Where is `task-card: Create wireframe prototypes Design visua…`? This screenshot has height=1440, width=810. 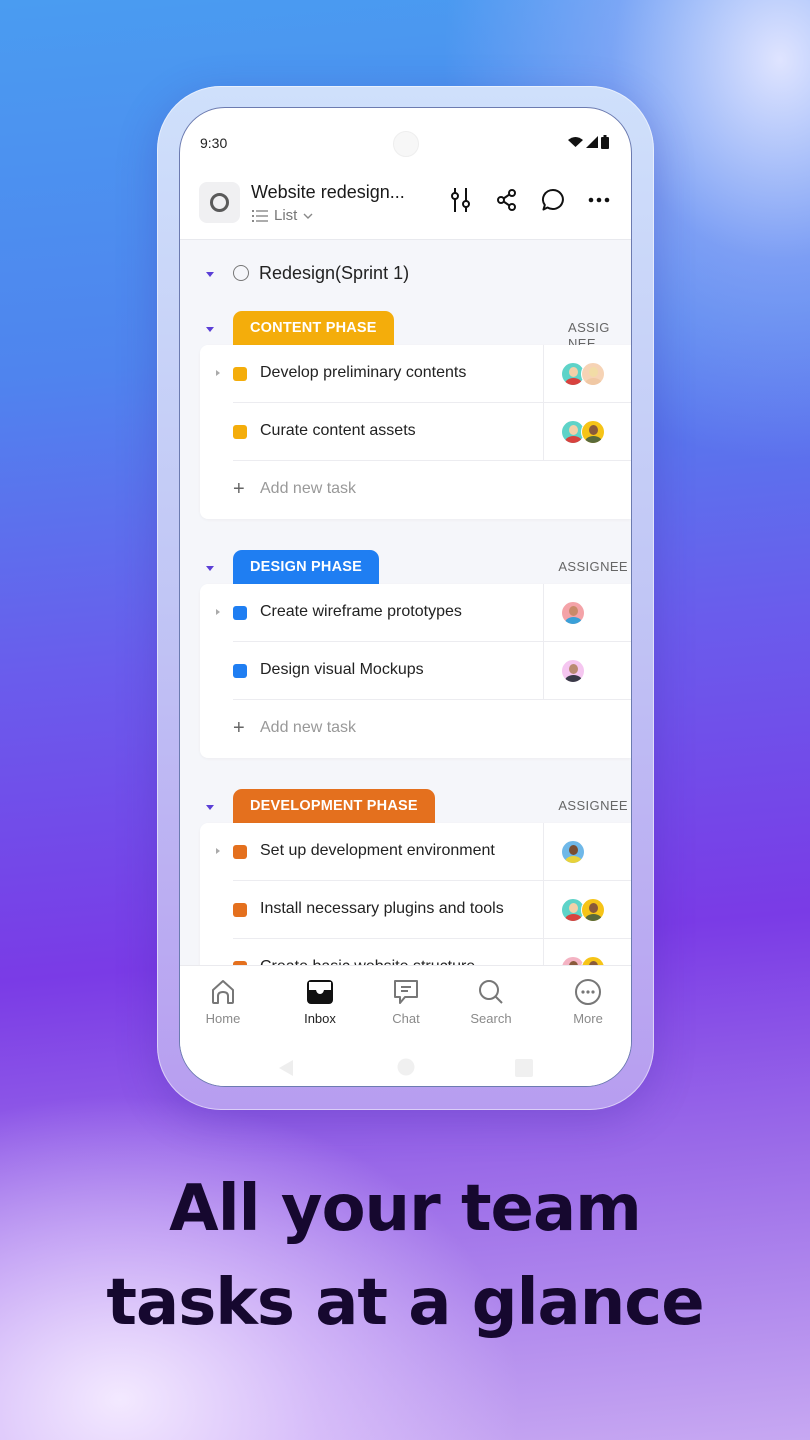 task-card: Create wireframe prototypes Design visua… is located at coordinates (415, 671).